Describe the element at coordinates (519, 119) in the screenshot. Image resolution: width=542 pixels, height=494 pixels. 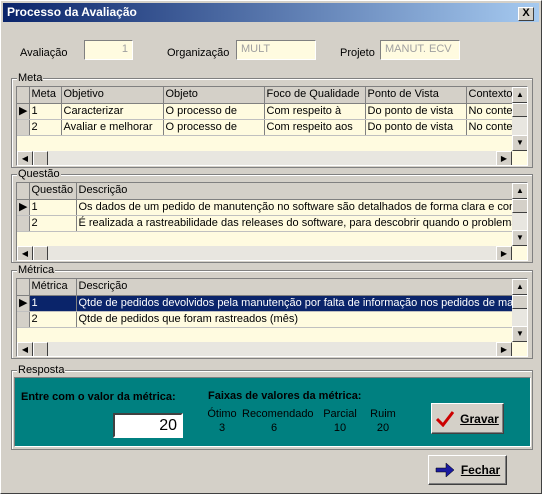
I see `meta-vertical-scrollbar: ▲ ▼` at that location.